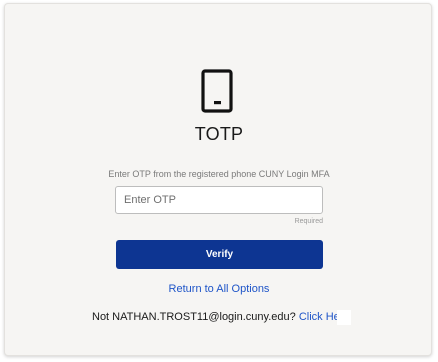  I want to click on return-to-all-options-link: Return to All Options, so click(219, 289).